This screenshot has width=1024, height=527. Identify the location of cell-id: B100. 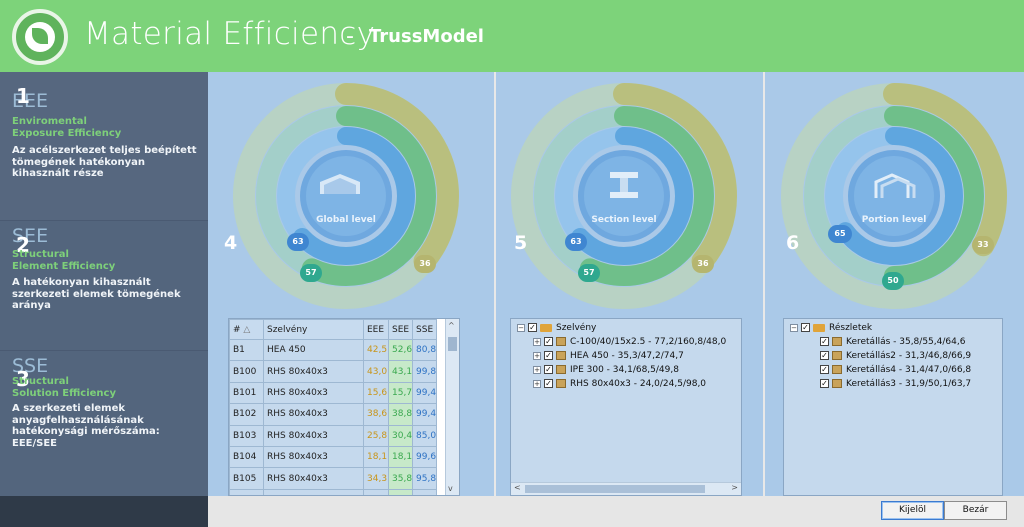
(246, 371).